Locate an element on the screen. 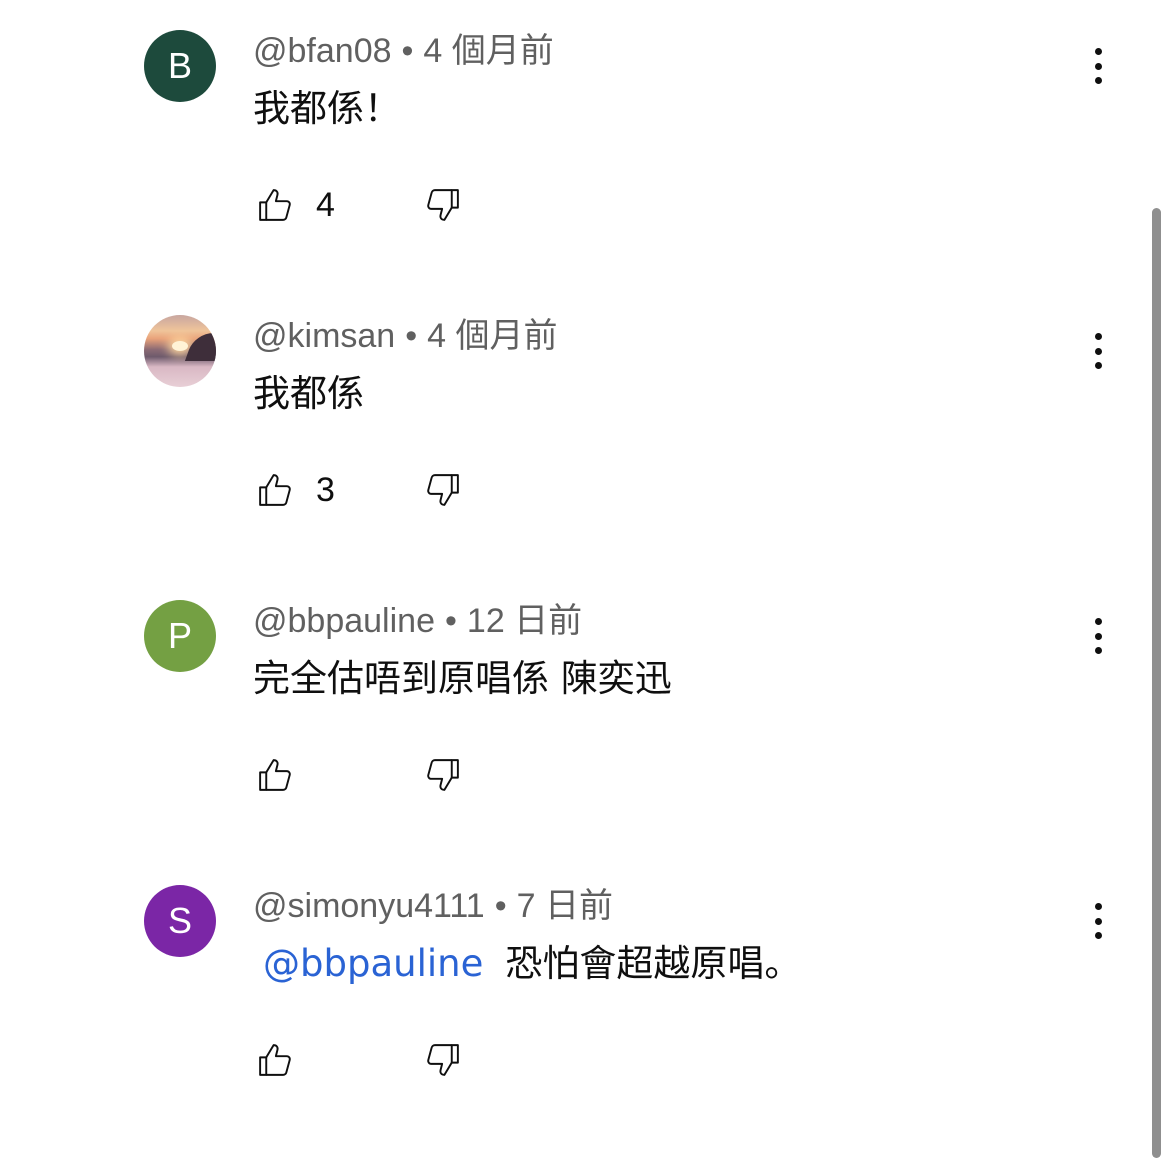  like-count: 3 is located at coordinates (325, 489).